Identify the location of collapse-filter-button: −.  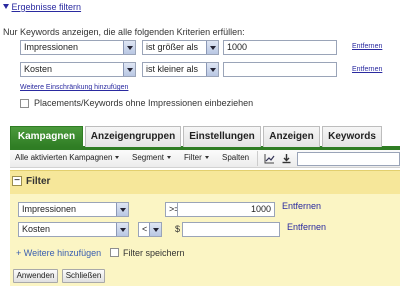
(17, 181).